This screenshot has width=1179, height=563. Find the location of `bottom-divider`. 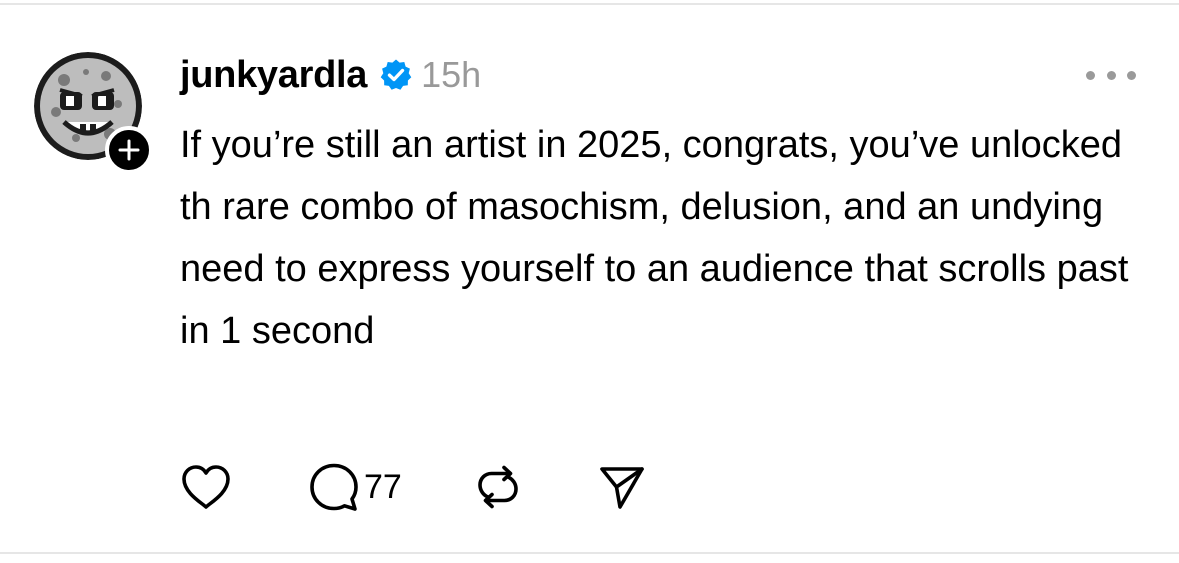

bottom-divider is located at coordinates (589, 553).